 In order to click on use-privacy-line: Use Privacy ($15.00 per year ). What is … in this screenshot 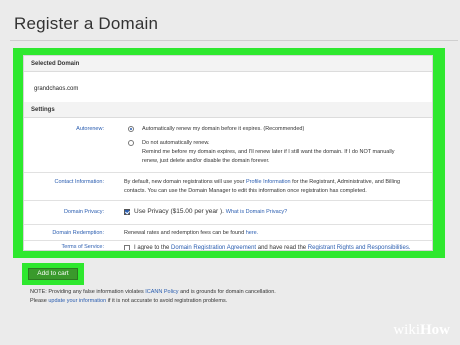, I will do `click(210, 212)`.